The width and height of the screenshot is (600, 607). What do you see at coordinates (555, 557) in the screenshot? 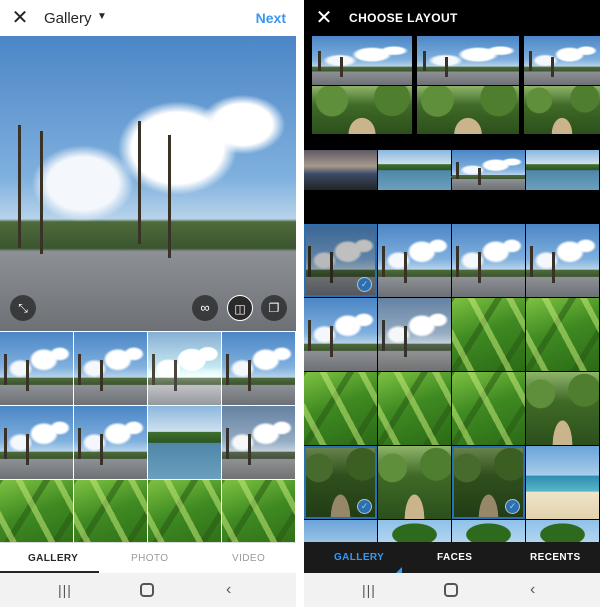
I see `tab-recents: RECENTS` at bounding box center [555, 557].